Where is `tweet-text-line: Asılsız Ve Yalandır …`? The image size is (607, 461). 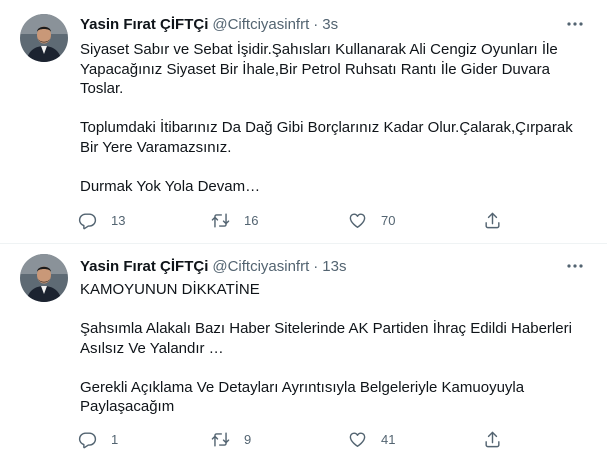 tweet-text-line: Asılsız Ve Yalandır … is located at coordinates (152, 348).